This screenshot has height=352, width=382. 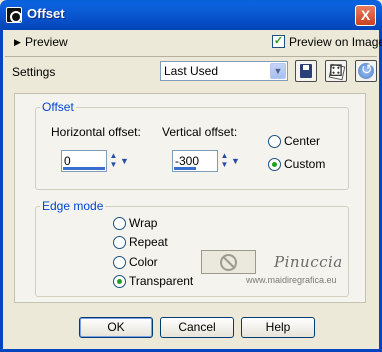 What do you see at coordinates (336, 71) in the screenshot?
I see `randomize-button` at bounding box center [336, 71].